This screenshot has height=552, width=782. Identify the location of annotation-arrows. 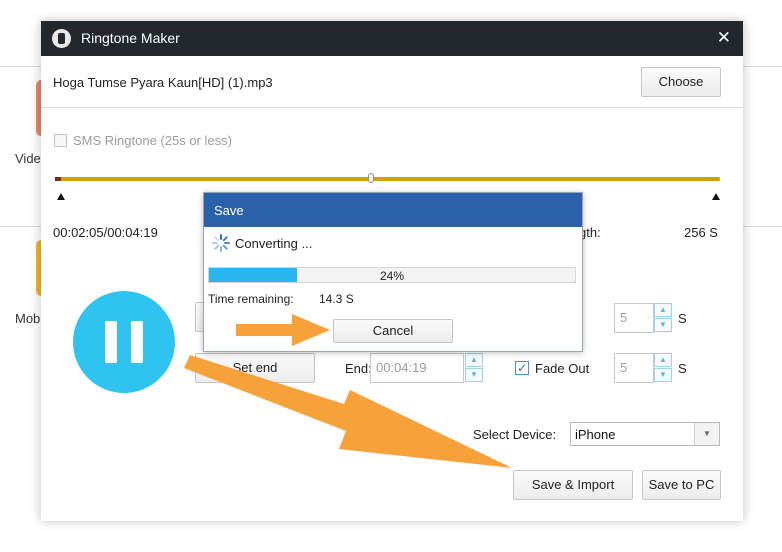
(348, 391).